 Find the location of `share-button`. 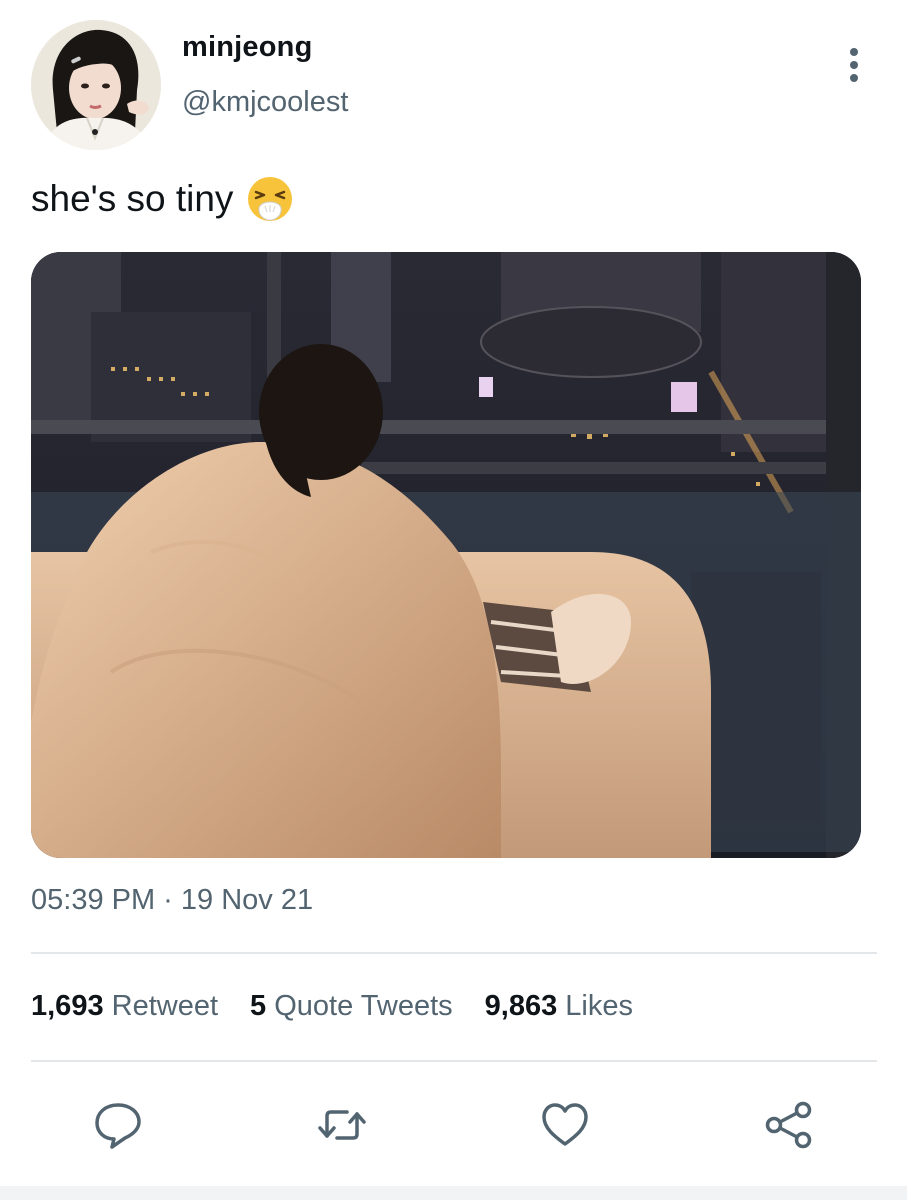

share-button is located at coordinates (789, 1125).